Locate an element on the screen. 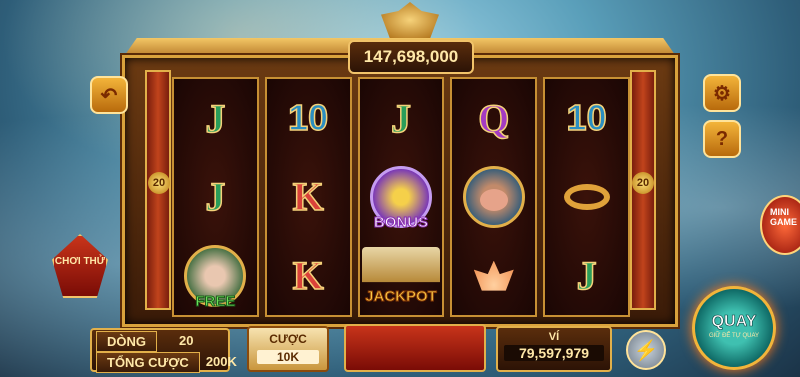  lotus-symbol-art is located at coordinates (493, 275).